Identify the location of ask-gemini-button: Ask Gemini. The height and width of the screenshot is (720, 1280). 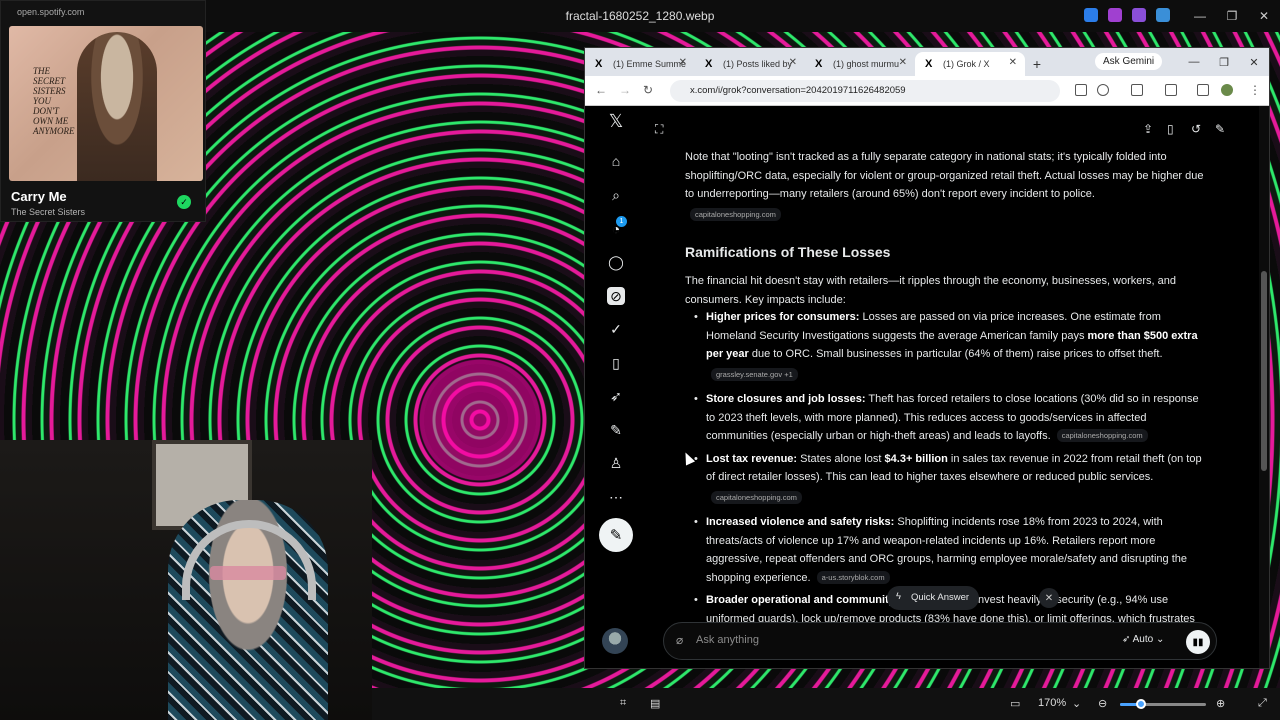
(1129, 61).